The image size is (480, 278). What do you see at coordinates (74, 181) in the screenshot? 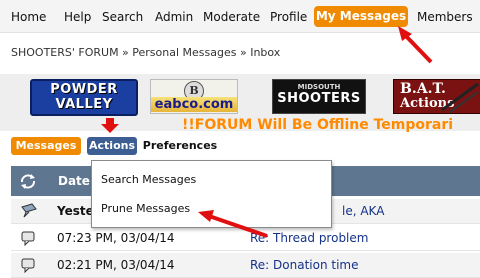
I see `date-column-header: Date` at bounding box center [74, 181].